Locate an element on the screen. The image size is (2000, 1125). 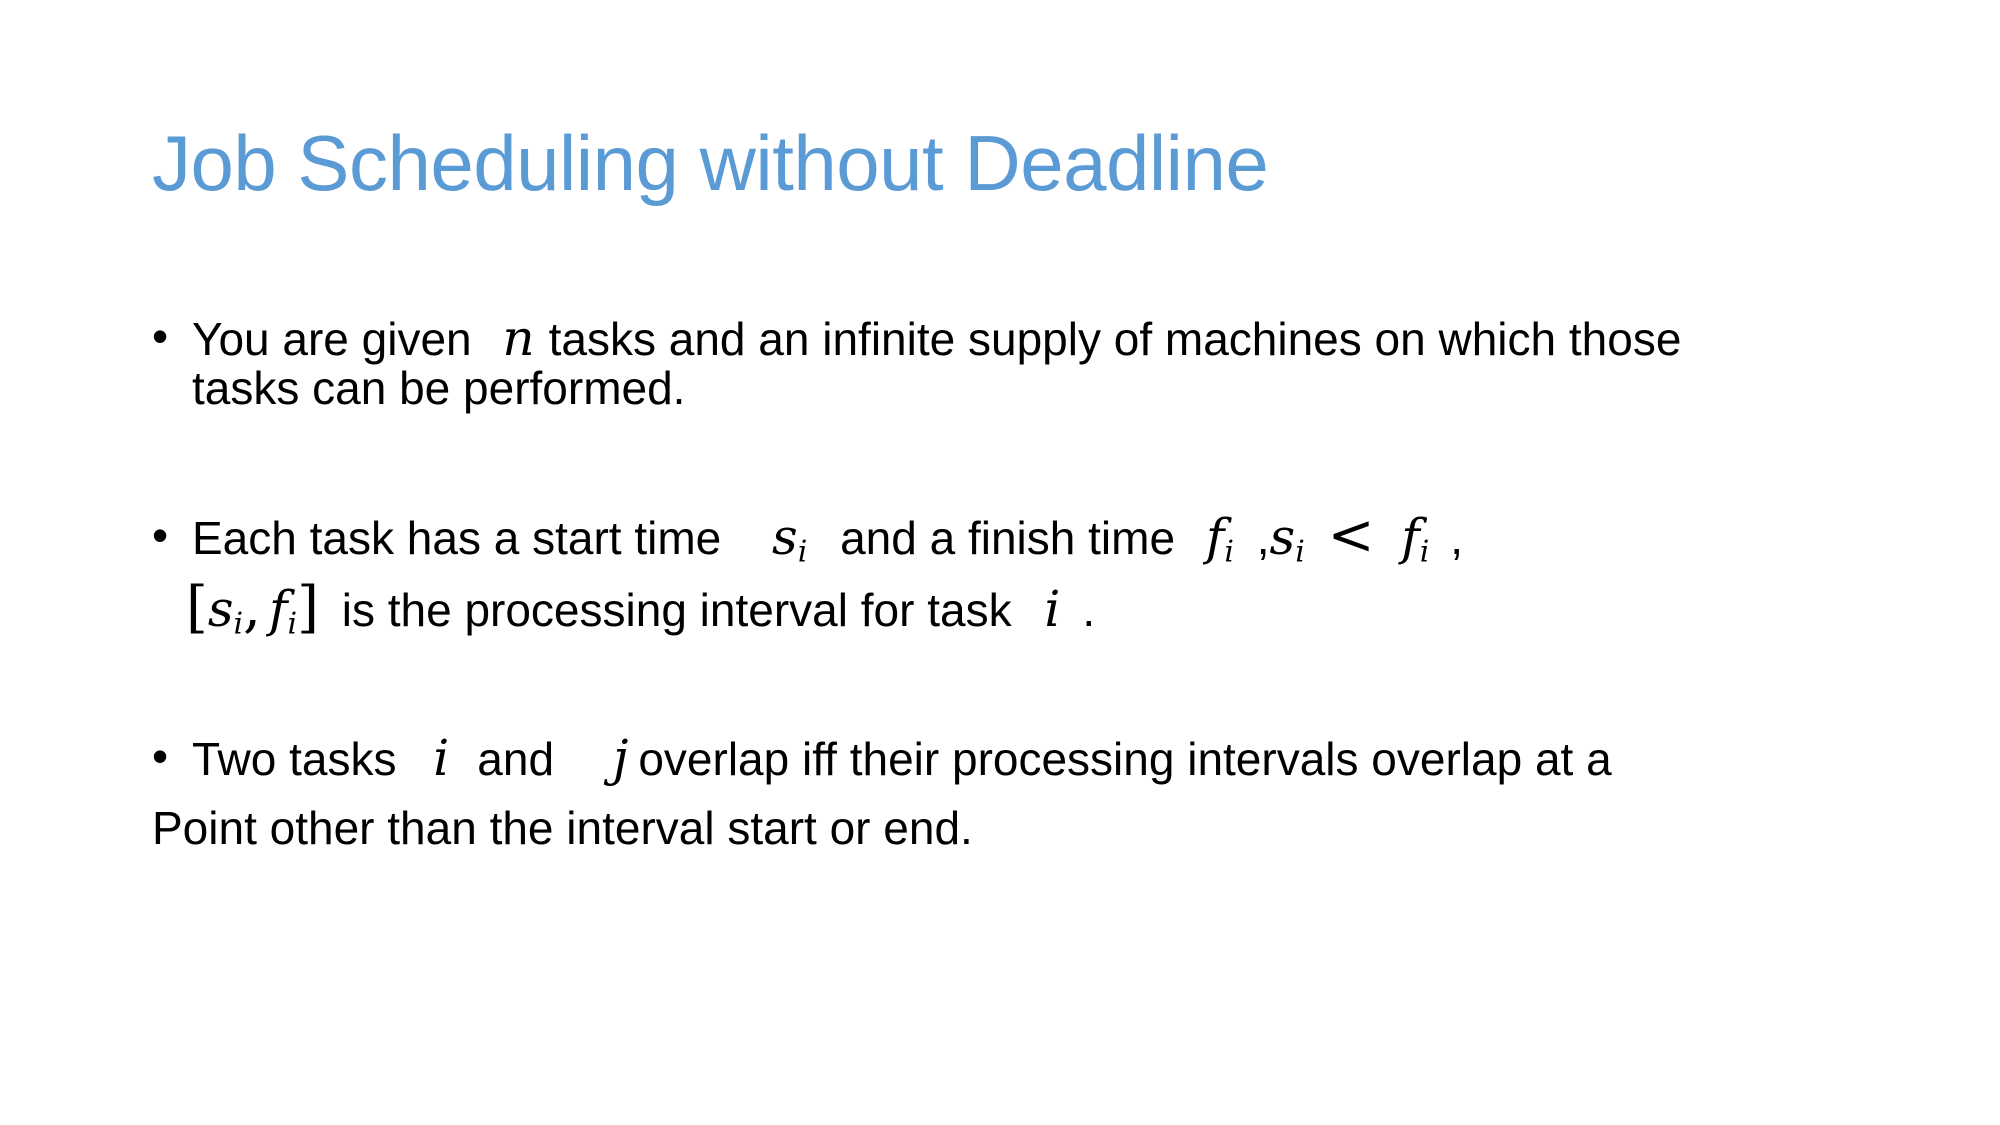
math-f-i-3: fi is located at coordinates (283, 611).